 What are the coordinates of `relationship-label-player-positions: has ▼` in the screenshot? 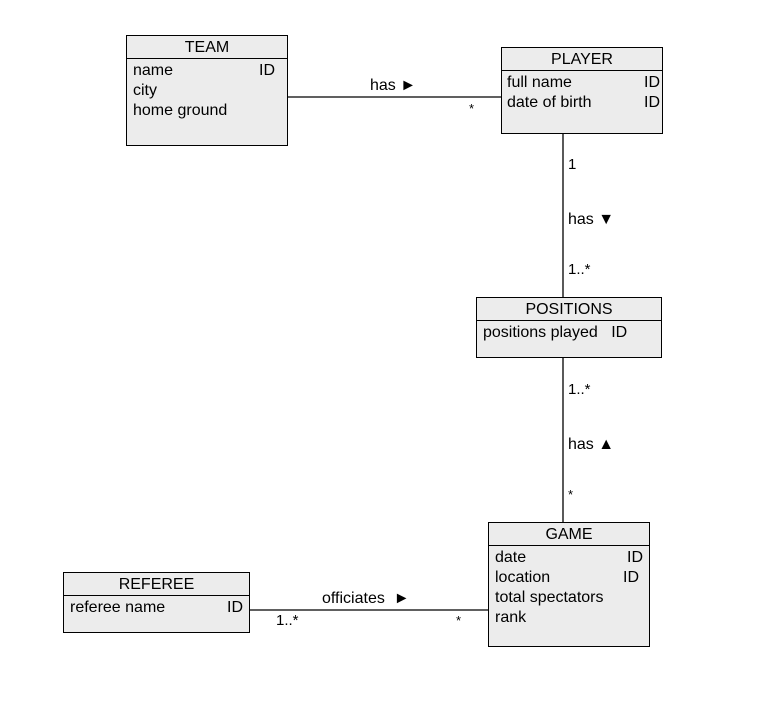 It's located at (591, 219).